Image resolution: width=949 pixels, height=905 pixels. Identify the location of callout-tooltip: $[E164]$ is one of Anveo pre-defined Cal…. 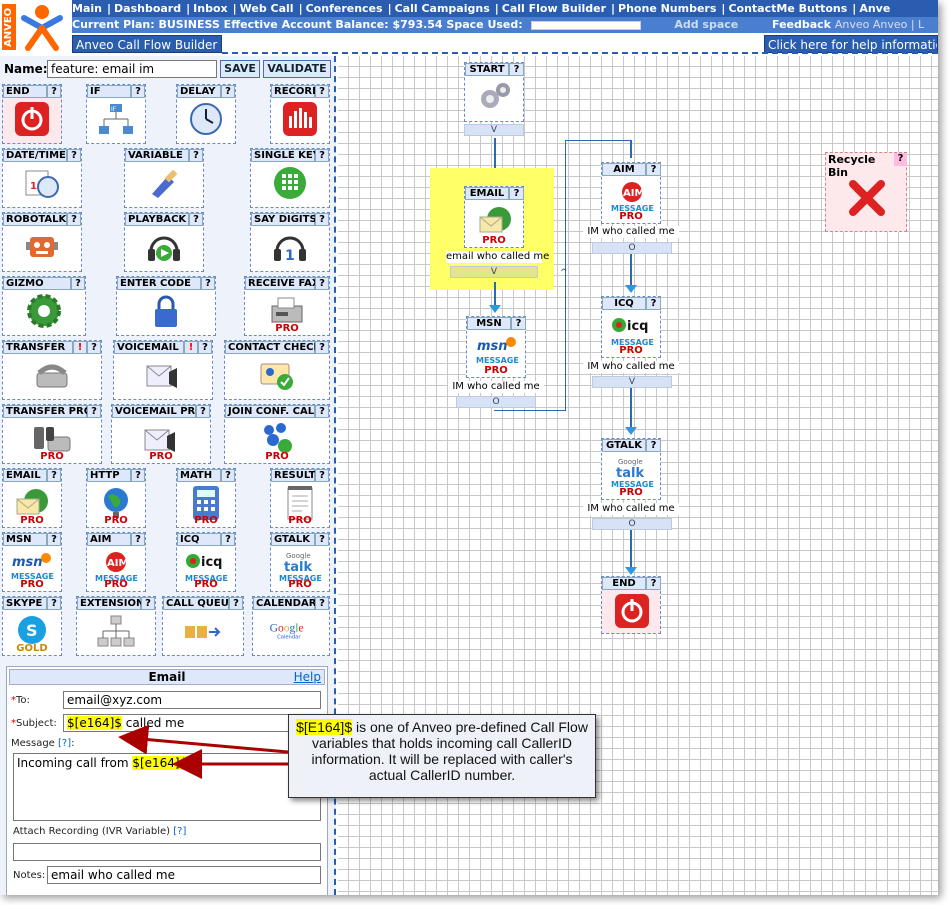
(442, 756).